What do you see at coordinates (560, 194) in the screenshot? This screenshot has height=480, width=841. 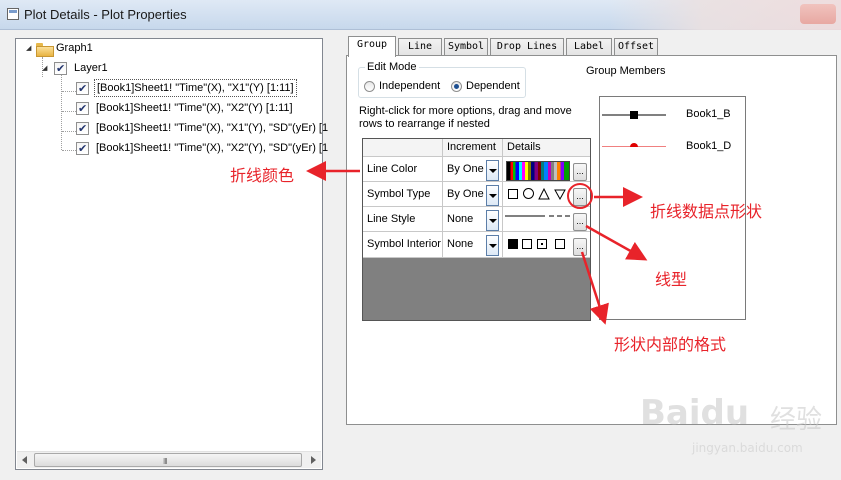 I see `triangle-down-icon` at bounding box center [560, 194].